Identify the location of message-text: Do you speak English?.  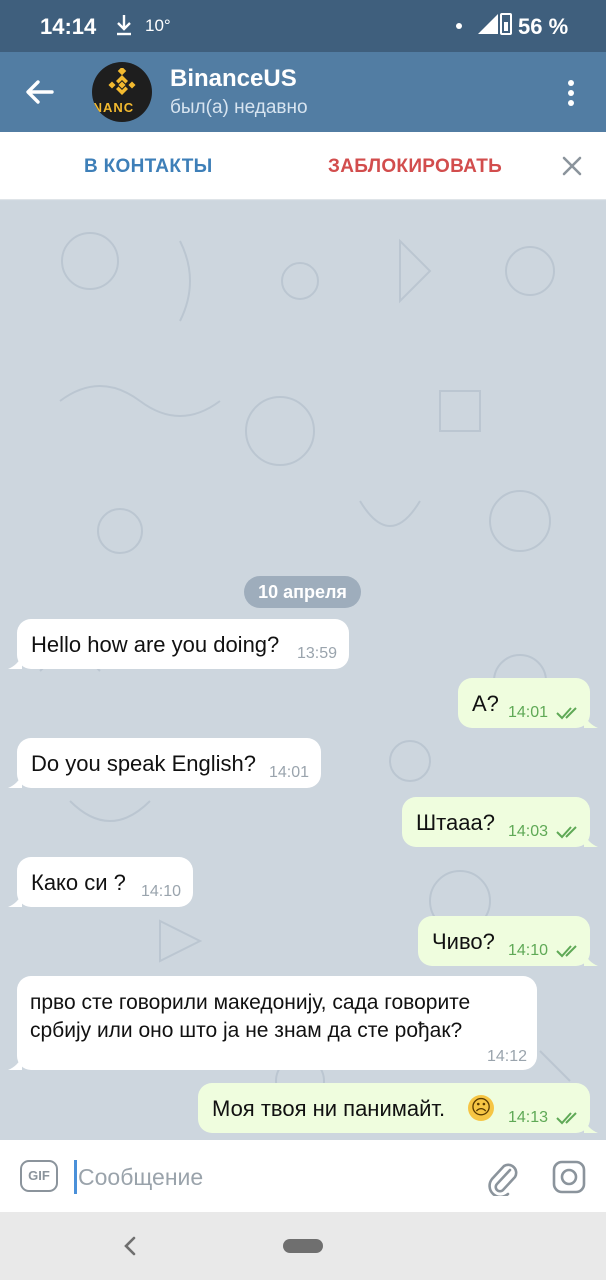
(144, 763).